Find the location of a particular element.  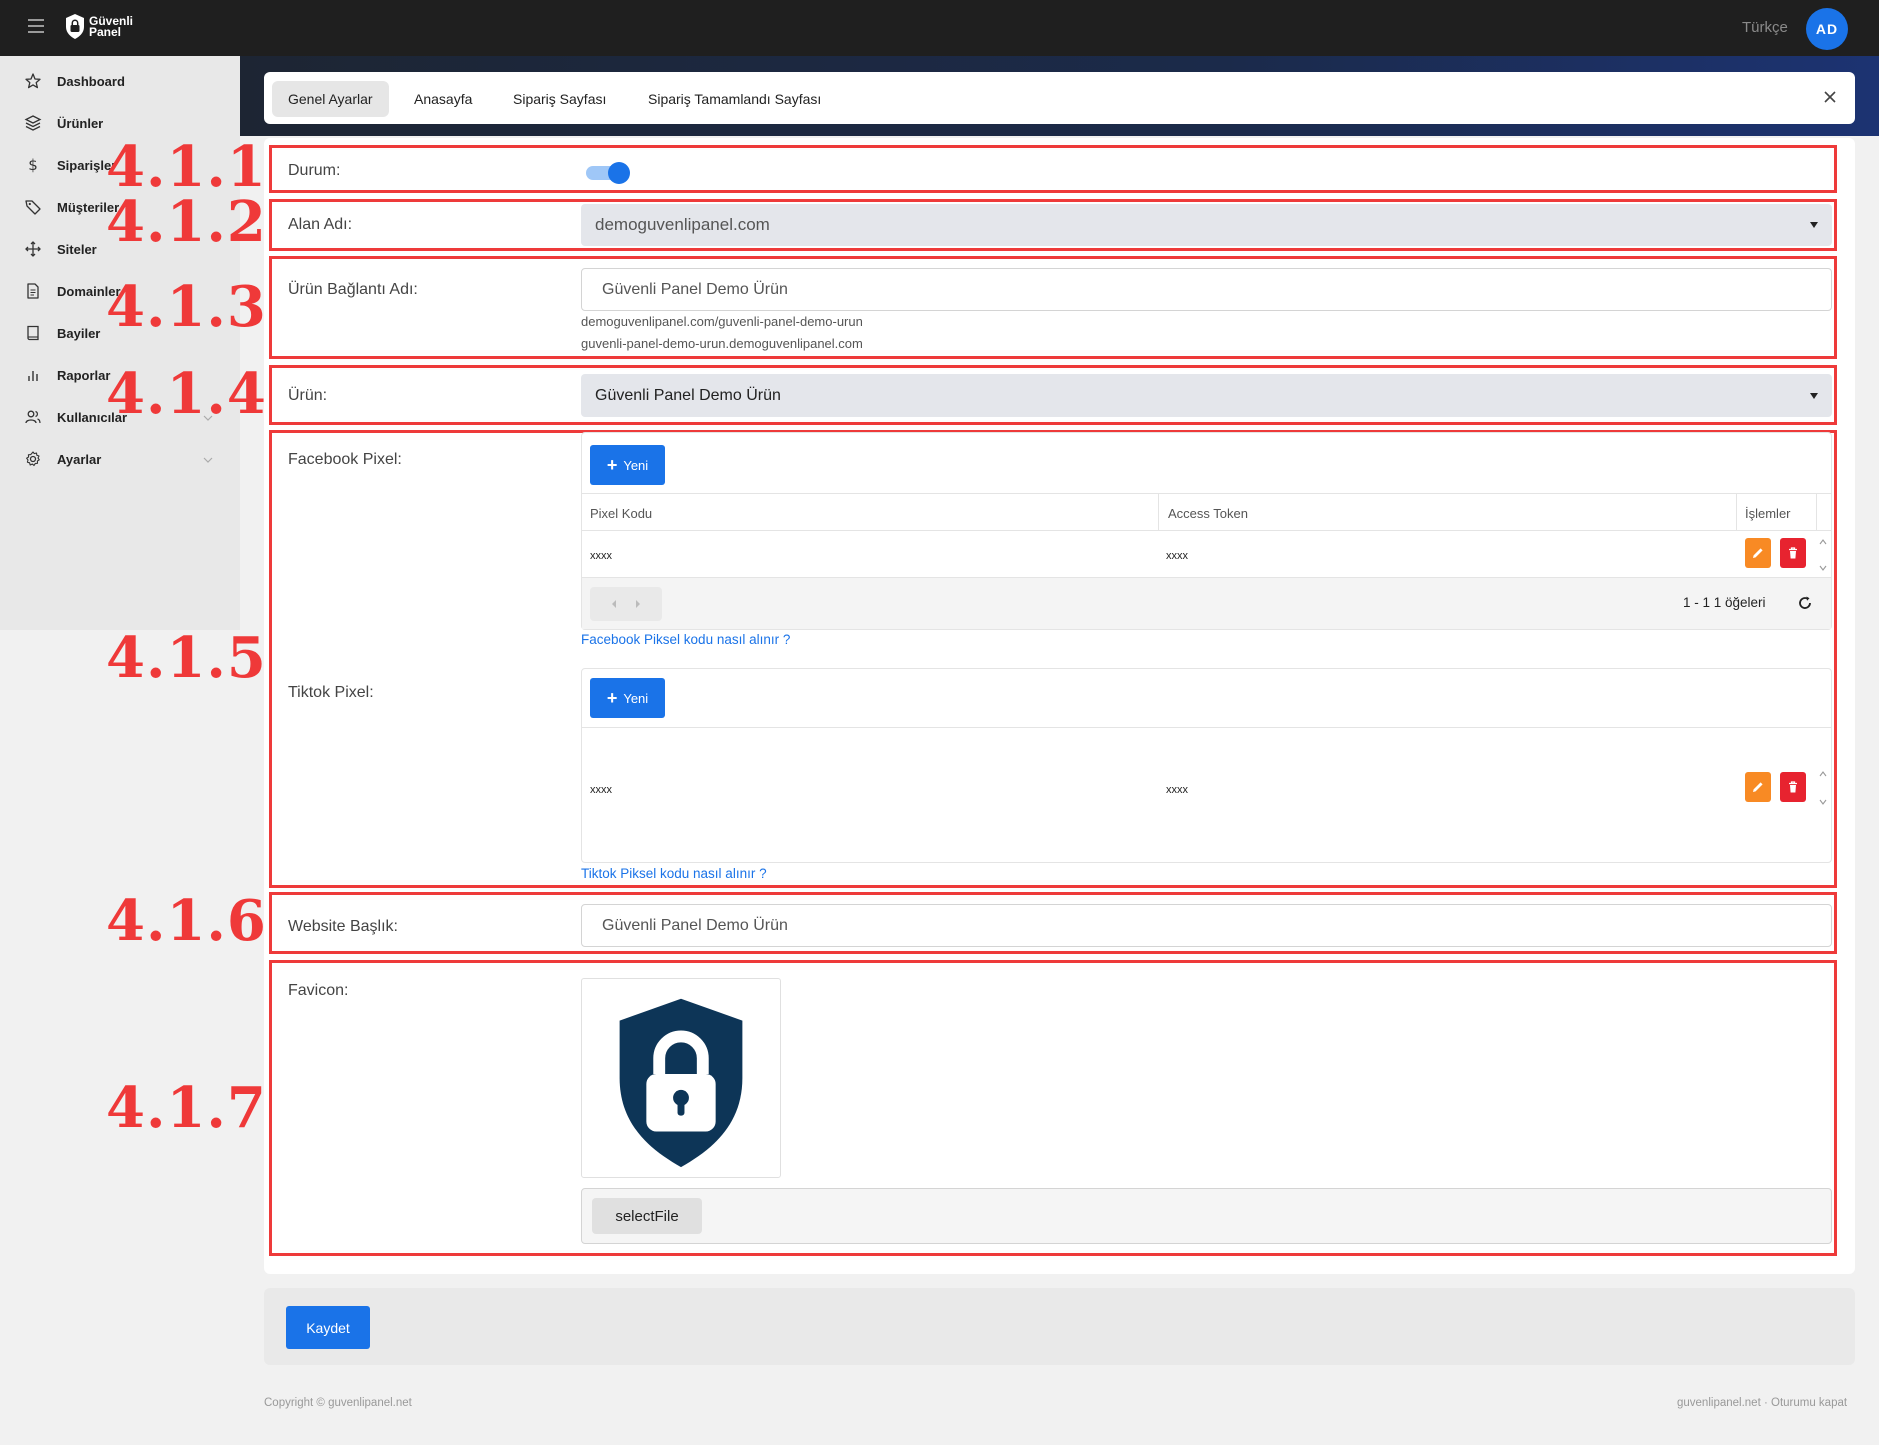

product-link-label: Ürün Bağlantı Adı: is located at coordinates (353, 289).